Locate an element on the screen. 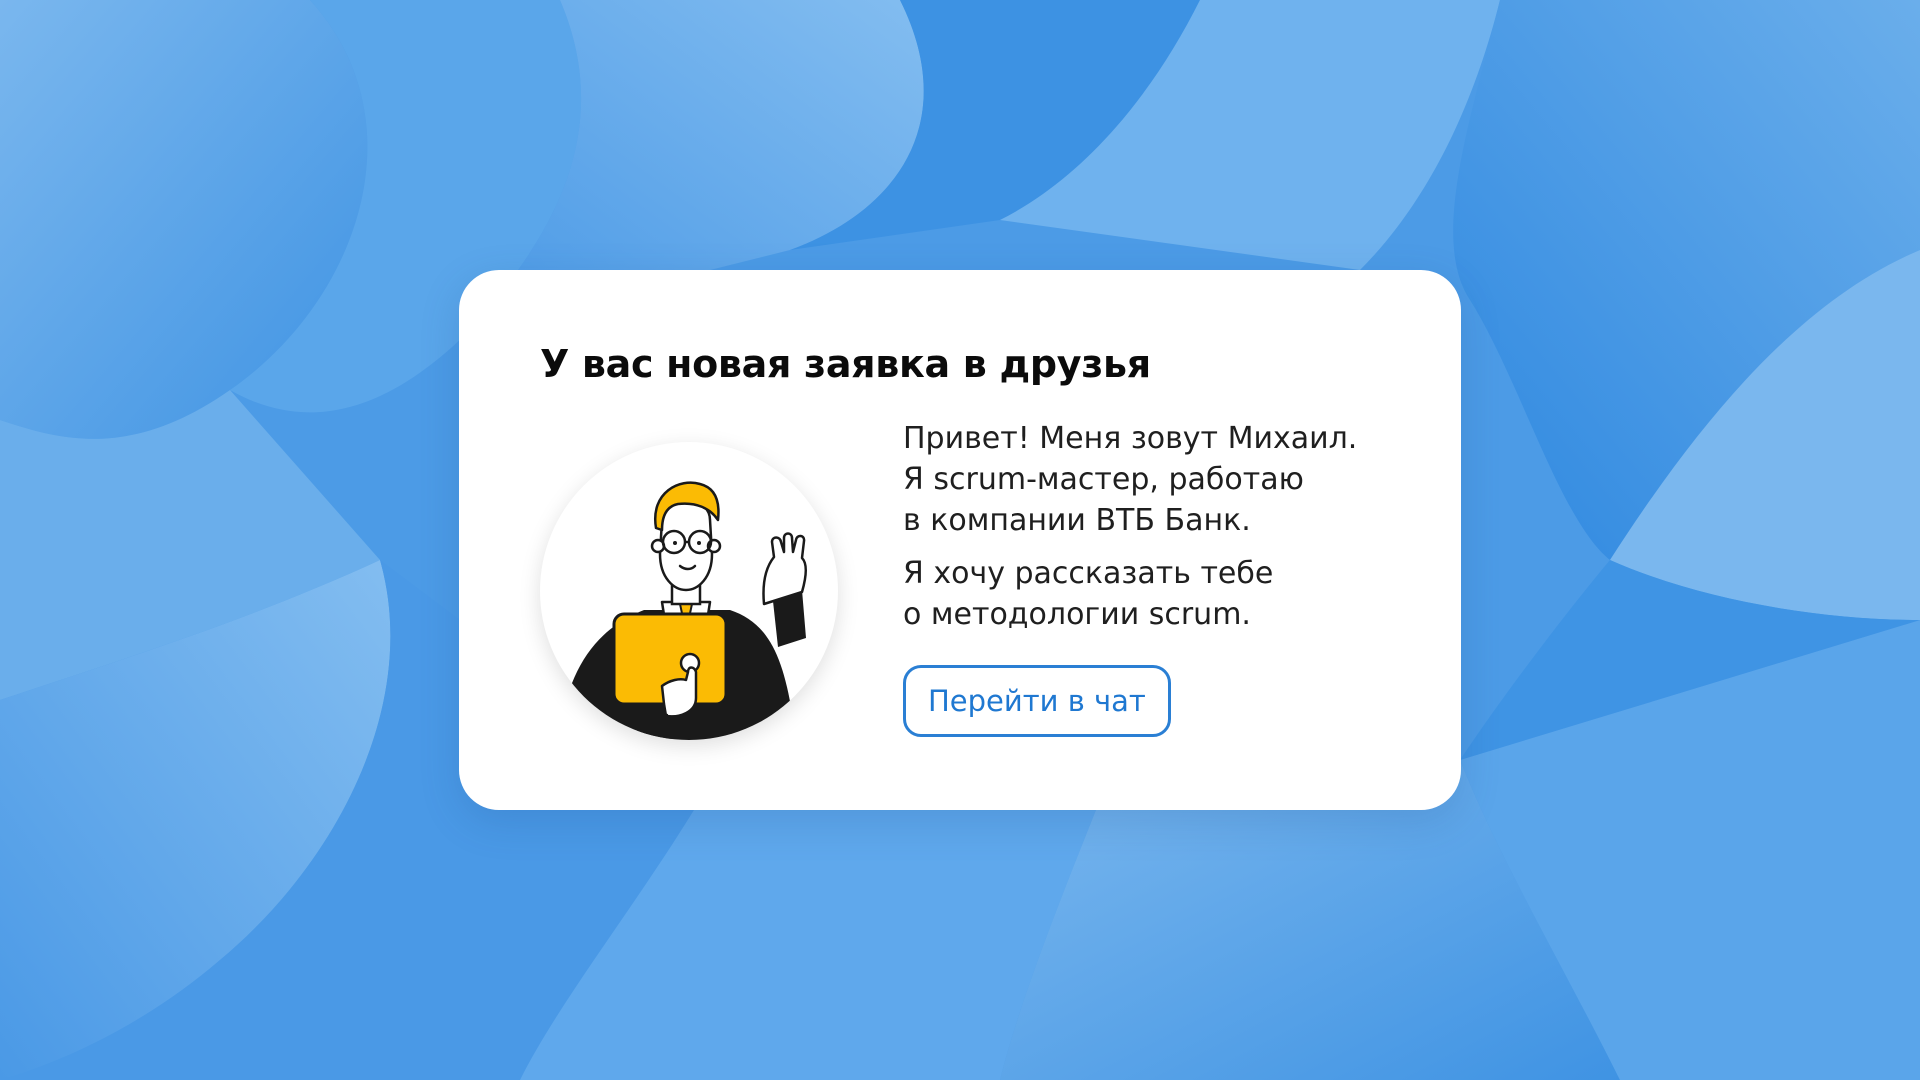  message-line: Привет! Меня зовут Михаил. is located at coordinates (1130, 438).